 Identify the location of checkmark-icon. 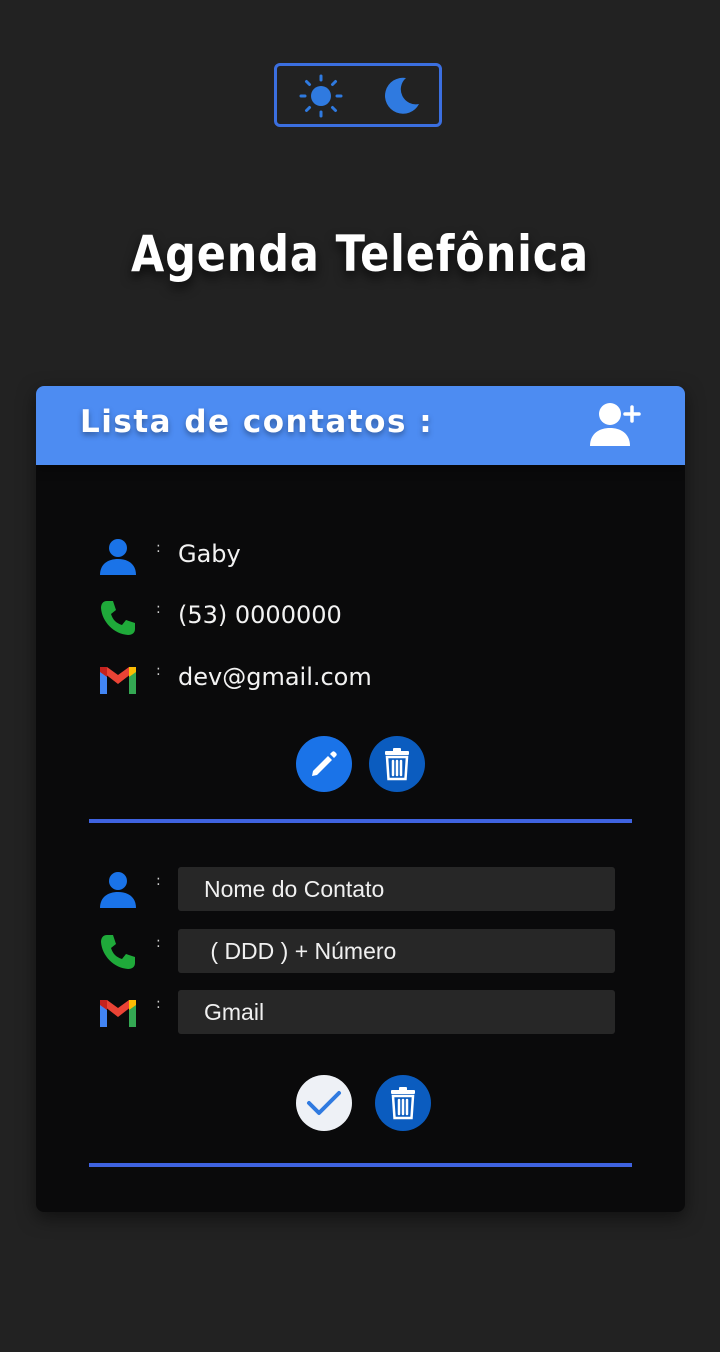
(324, 1103).